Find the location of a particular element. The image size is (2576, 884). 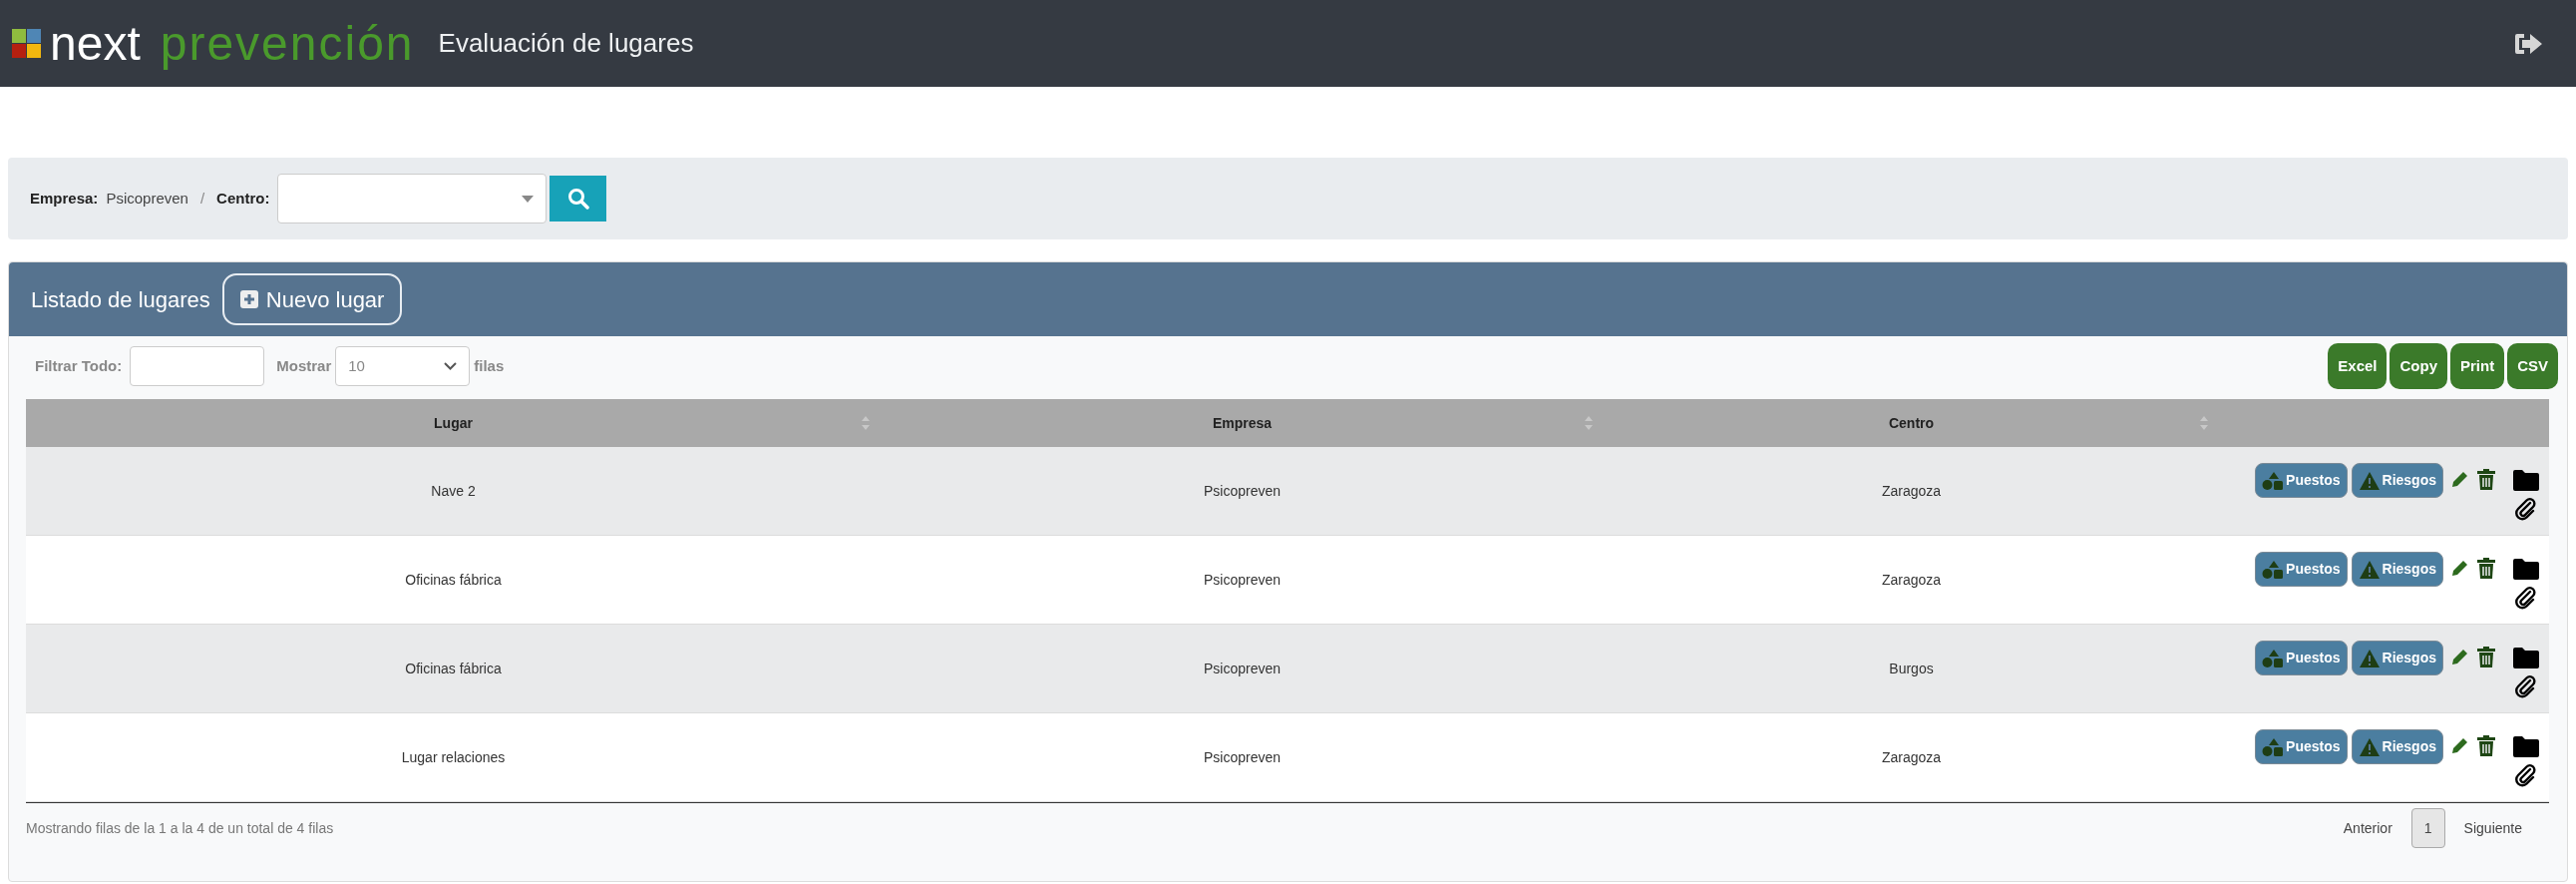

new-place-button: Nuevo lugar is located at coordinates (312, 299).